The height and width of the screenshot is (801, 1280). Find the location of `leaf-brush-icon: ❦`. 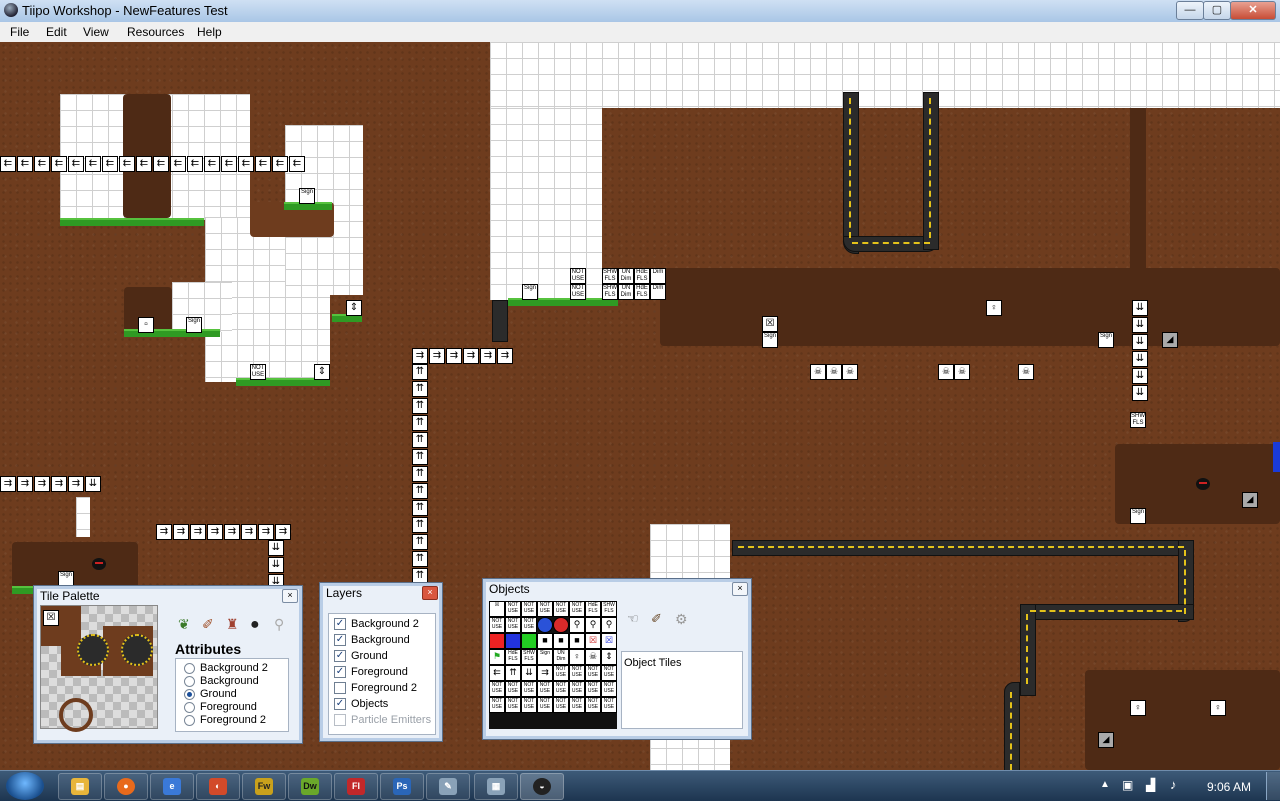

leaf-brush-icon: ❦ is located at coordinates (187, 625).